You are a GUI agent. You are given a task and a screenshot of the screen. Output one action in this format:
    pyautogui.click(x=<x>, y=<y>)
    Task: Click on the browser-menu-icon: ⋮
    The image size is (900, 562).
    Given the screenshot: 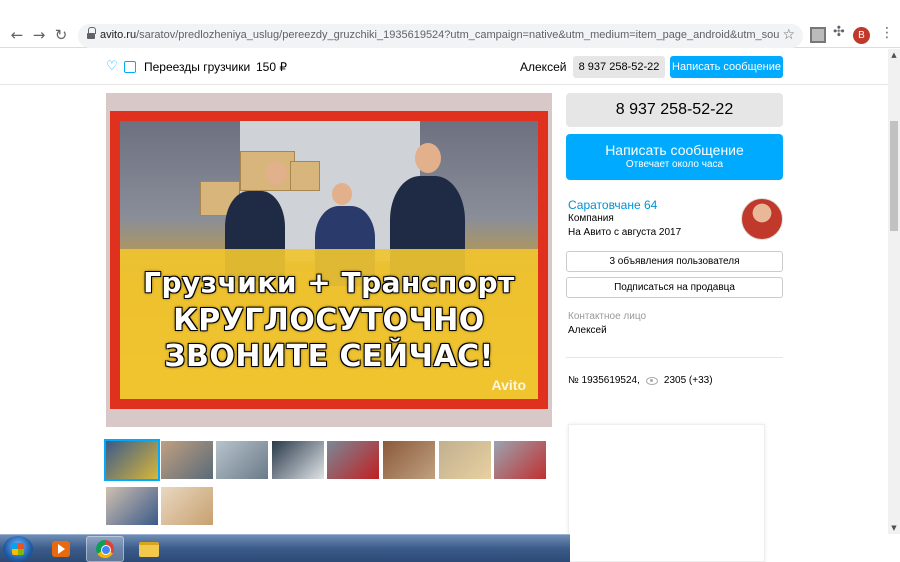 What is the action you would take?
    pyautogui.click(x=887, y=33)
    